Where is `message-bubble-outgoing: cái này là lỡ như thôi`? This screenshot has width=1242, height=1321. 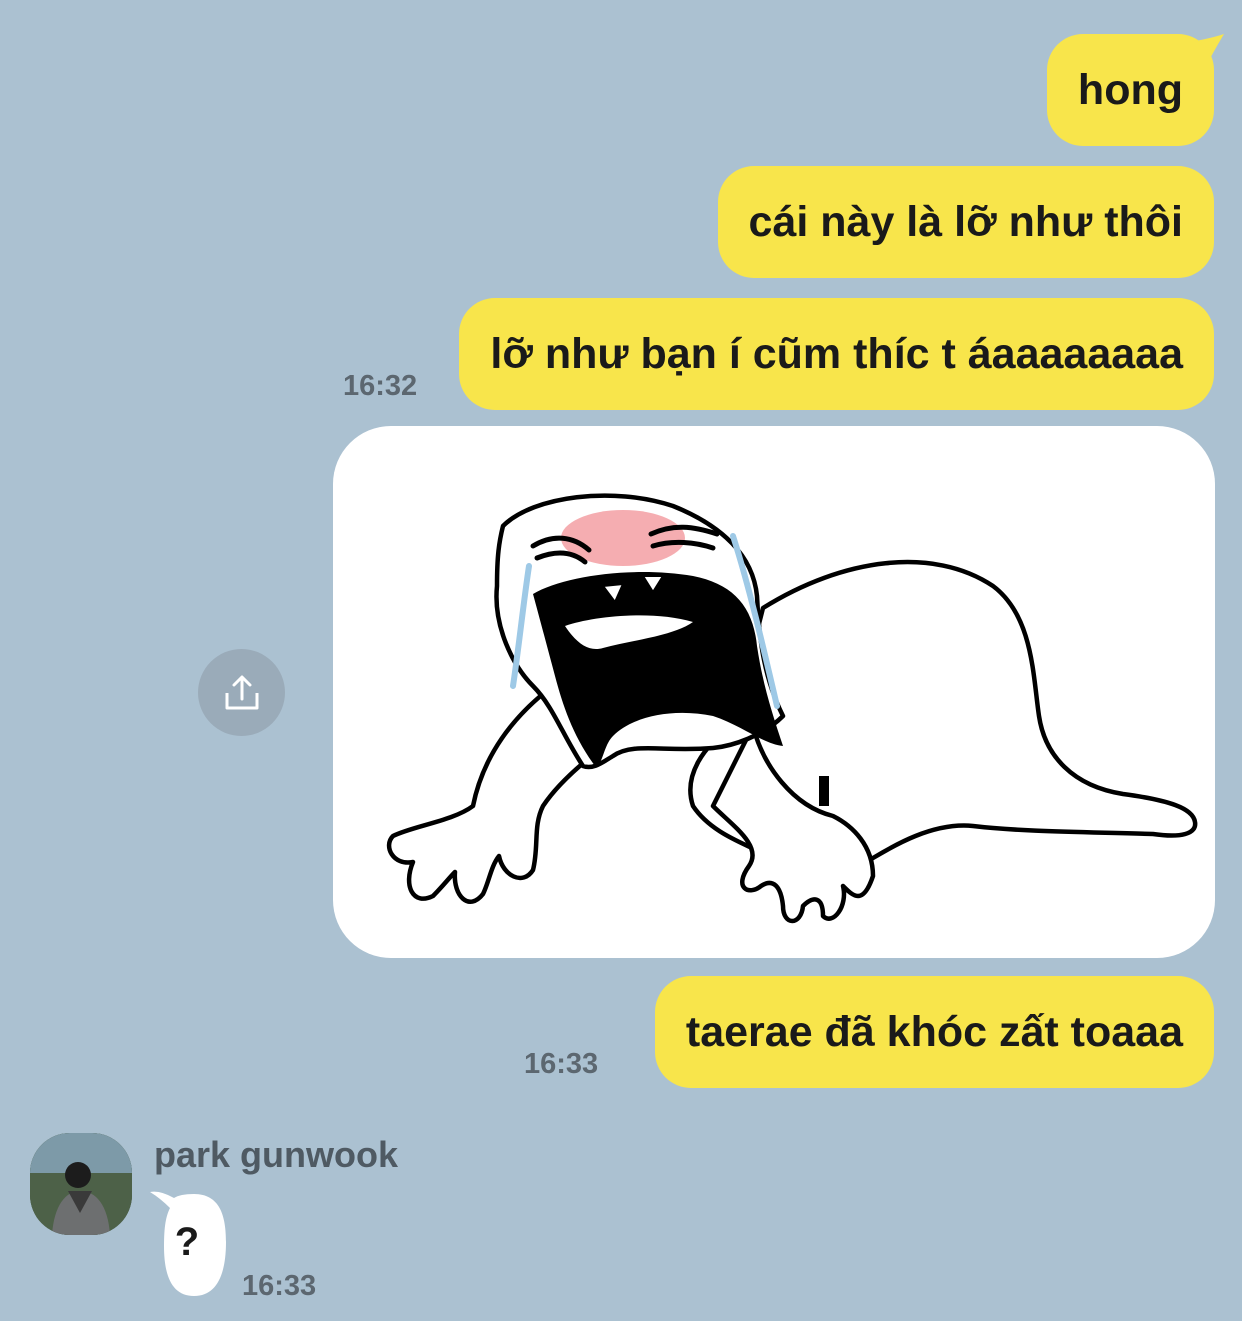
message-bubble-outgoing: cái này là lỡ như thôi is located at coordinates (965, 222).